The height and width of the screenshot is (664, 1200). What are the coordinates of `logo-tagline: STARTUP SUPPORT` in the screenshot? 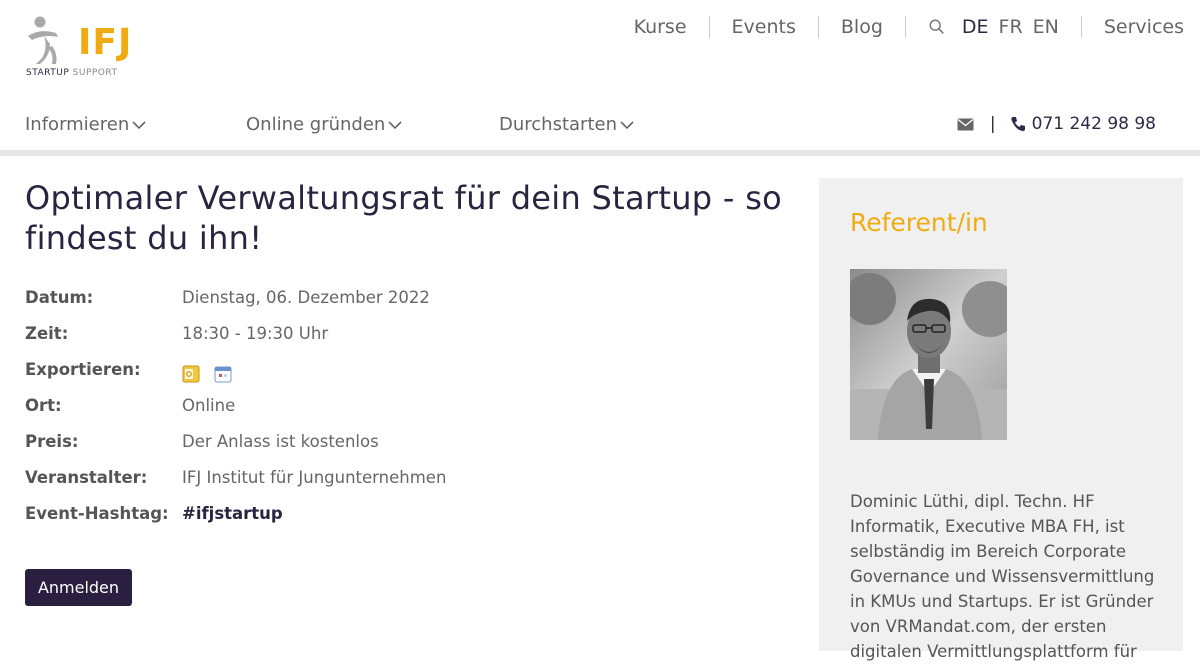 It's located at (72, 73).